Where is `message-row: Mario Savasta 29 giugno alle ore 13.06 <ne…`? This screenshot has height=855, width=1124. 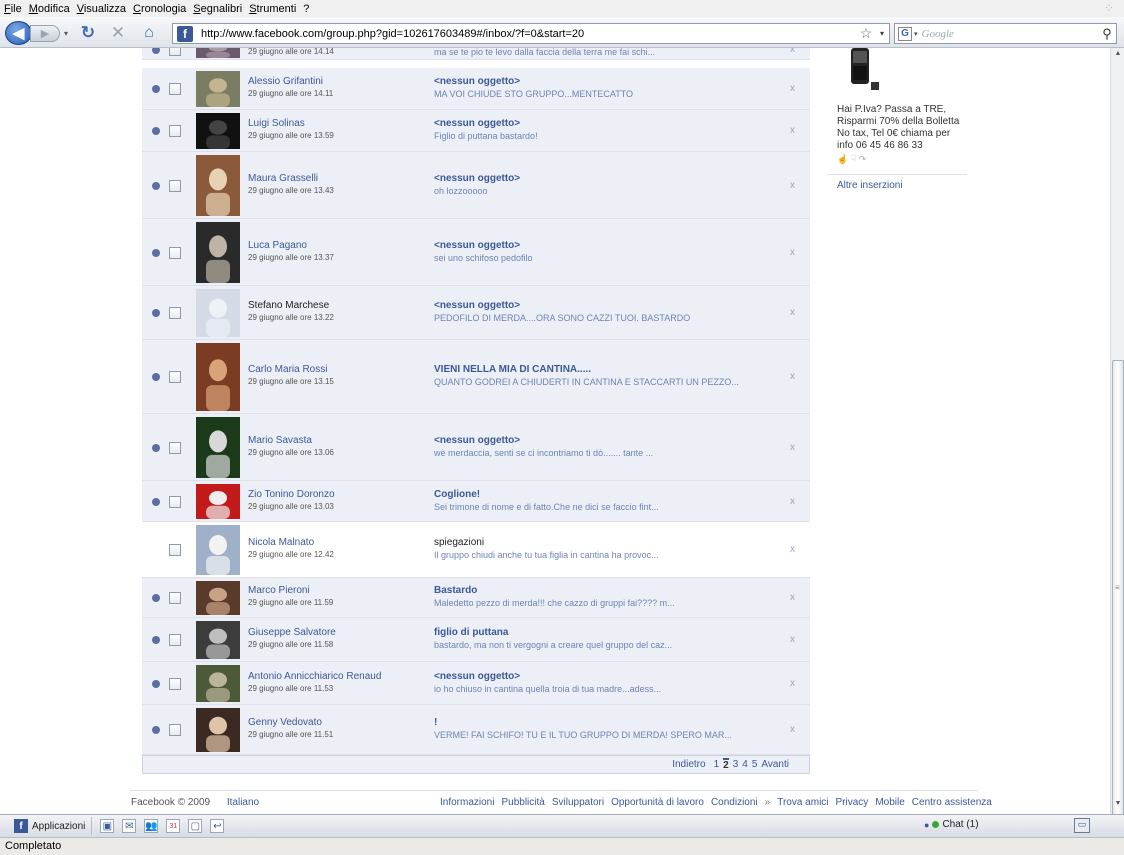 message-row: Mario Savasta 29 giugno alle ore 13.06 <ne… is located at coordinates (476, 447).